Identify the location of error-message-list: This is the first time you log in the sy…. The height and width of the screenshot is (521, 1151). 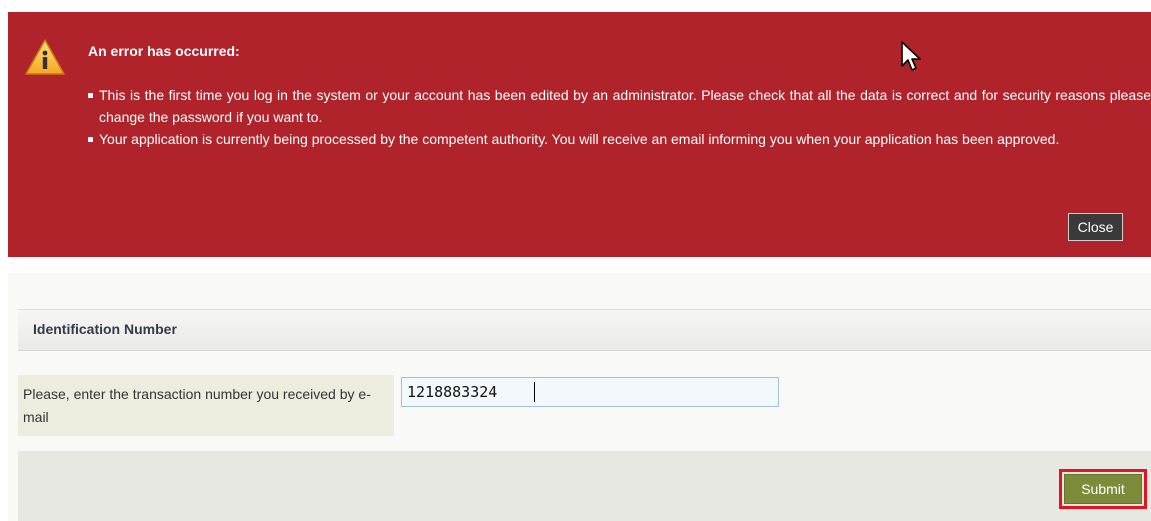
(619, 117).